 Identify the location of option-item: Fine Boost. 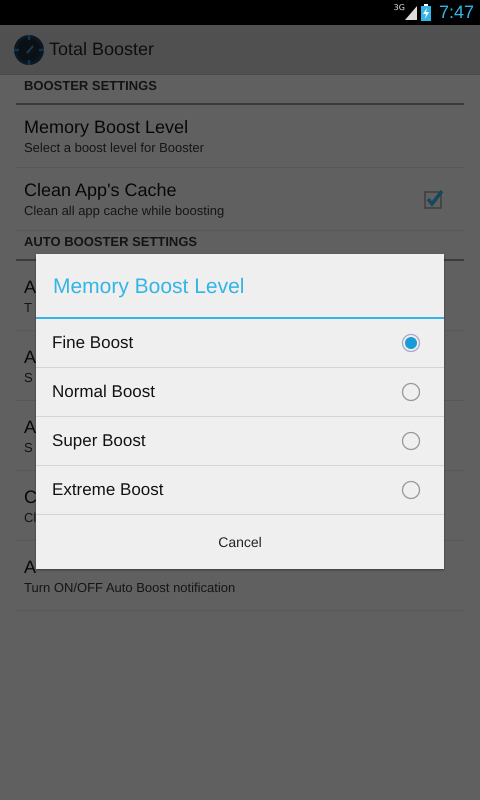
(240, 343).